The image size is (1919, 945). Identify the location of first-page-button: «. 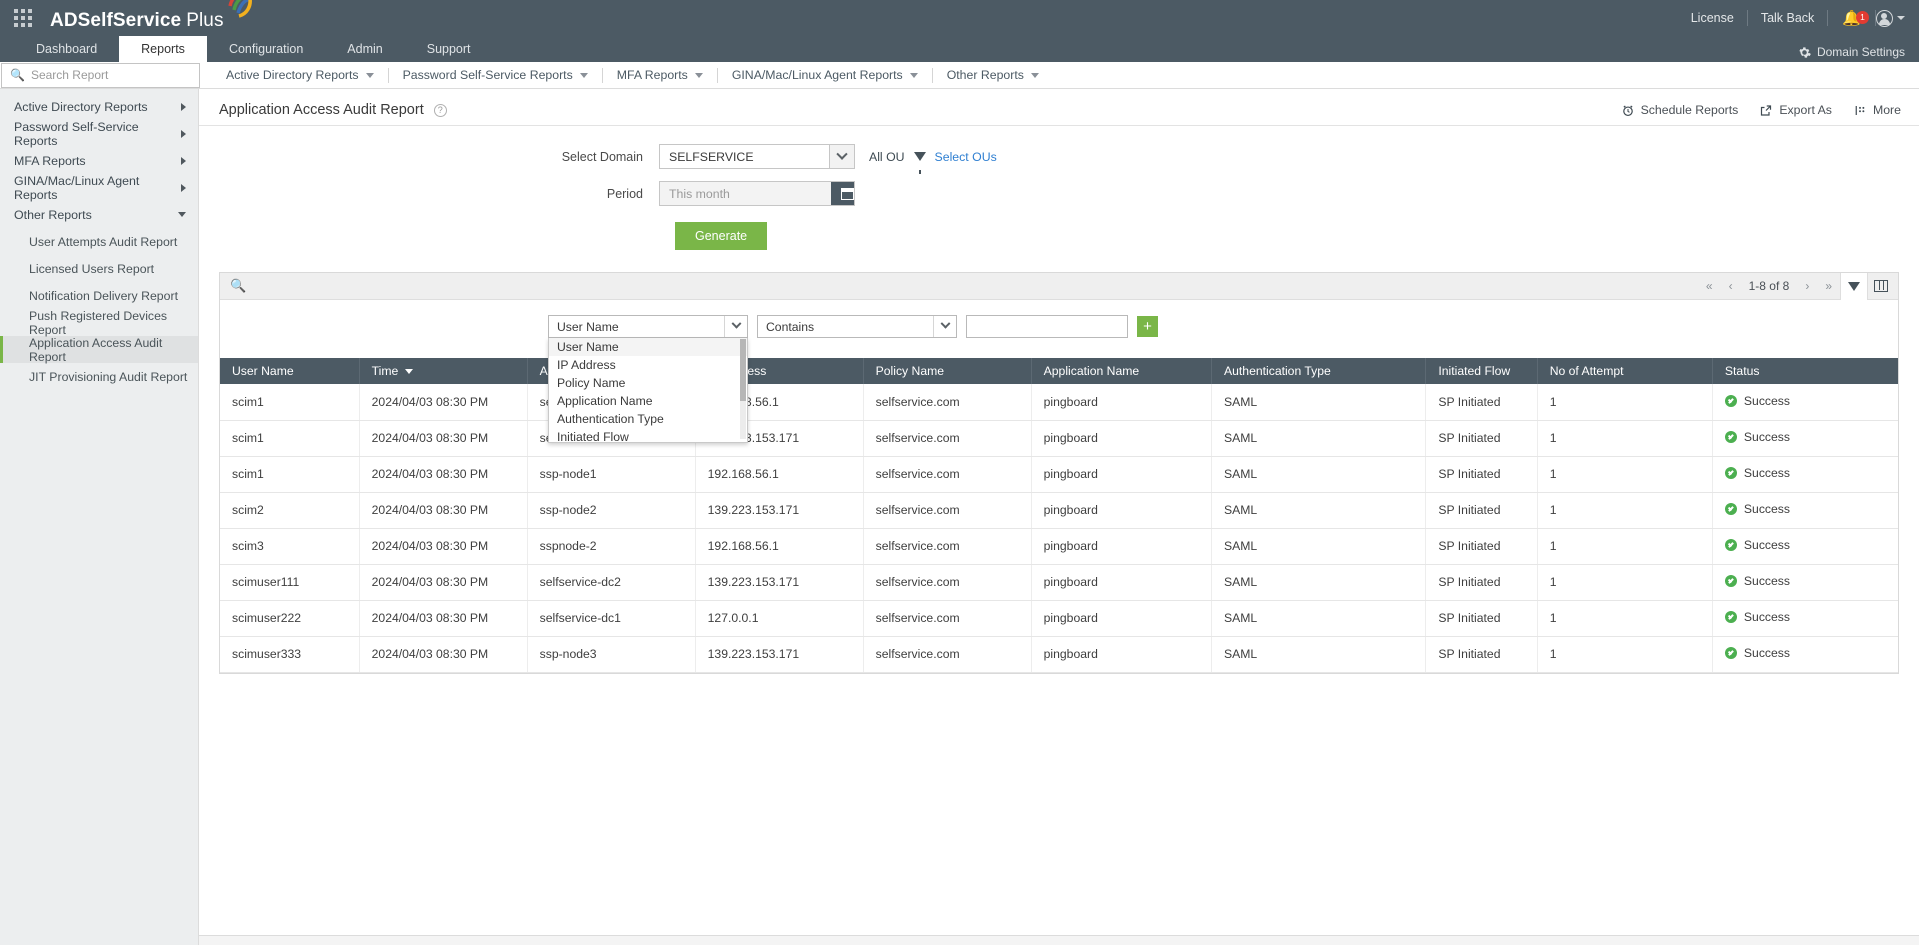
(1709, 286).